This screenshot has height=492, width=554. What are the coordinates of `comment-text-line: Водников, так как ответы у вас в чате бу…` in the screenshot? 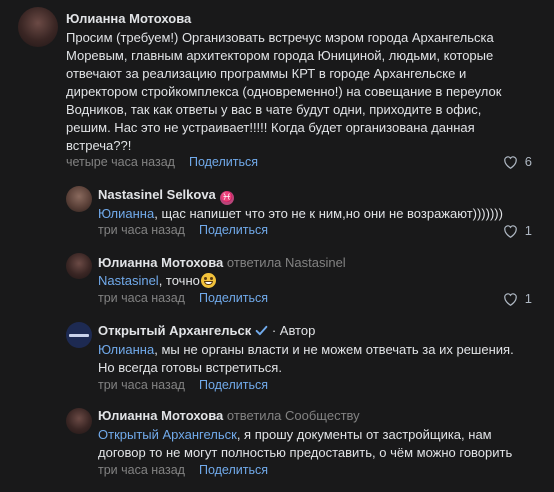 It's located at (274, 109).